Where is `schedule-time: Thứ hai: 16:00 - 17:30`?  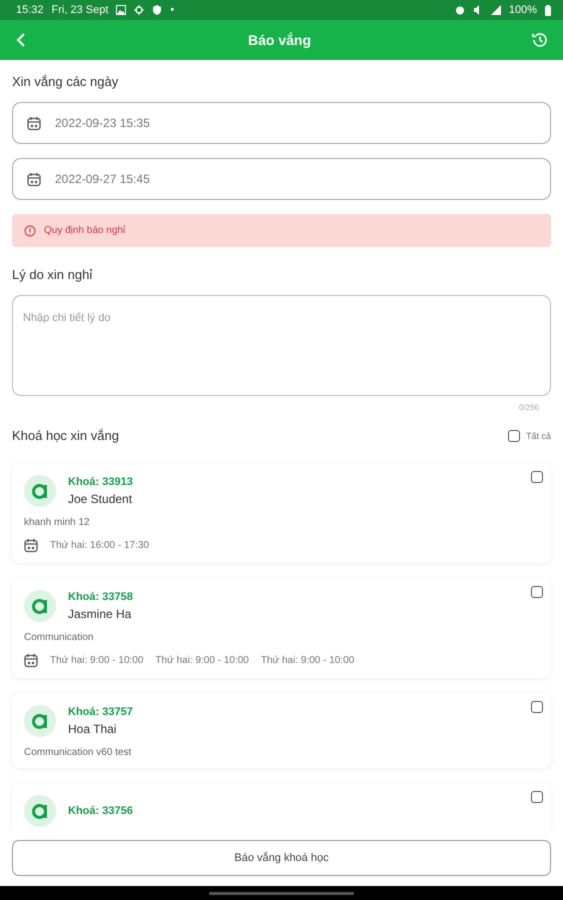 schedule-time: Thứ hai: 16:00 - 17:30 is located at coordinates (99, 545).